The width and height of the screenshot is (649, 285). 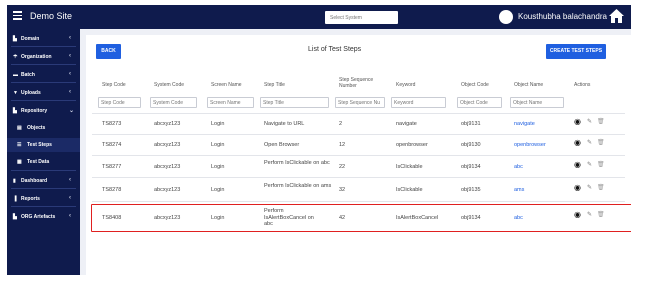 I want to click on sidebar-item-label: Repository, so click(x=34, y=111).